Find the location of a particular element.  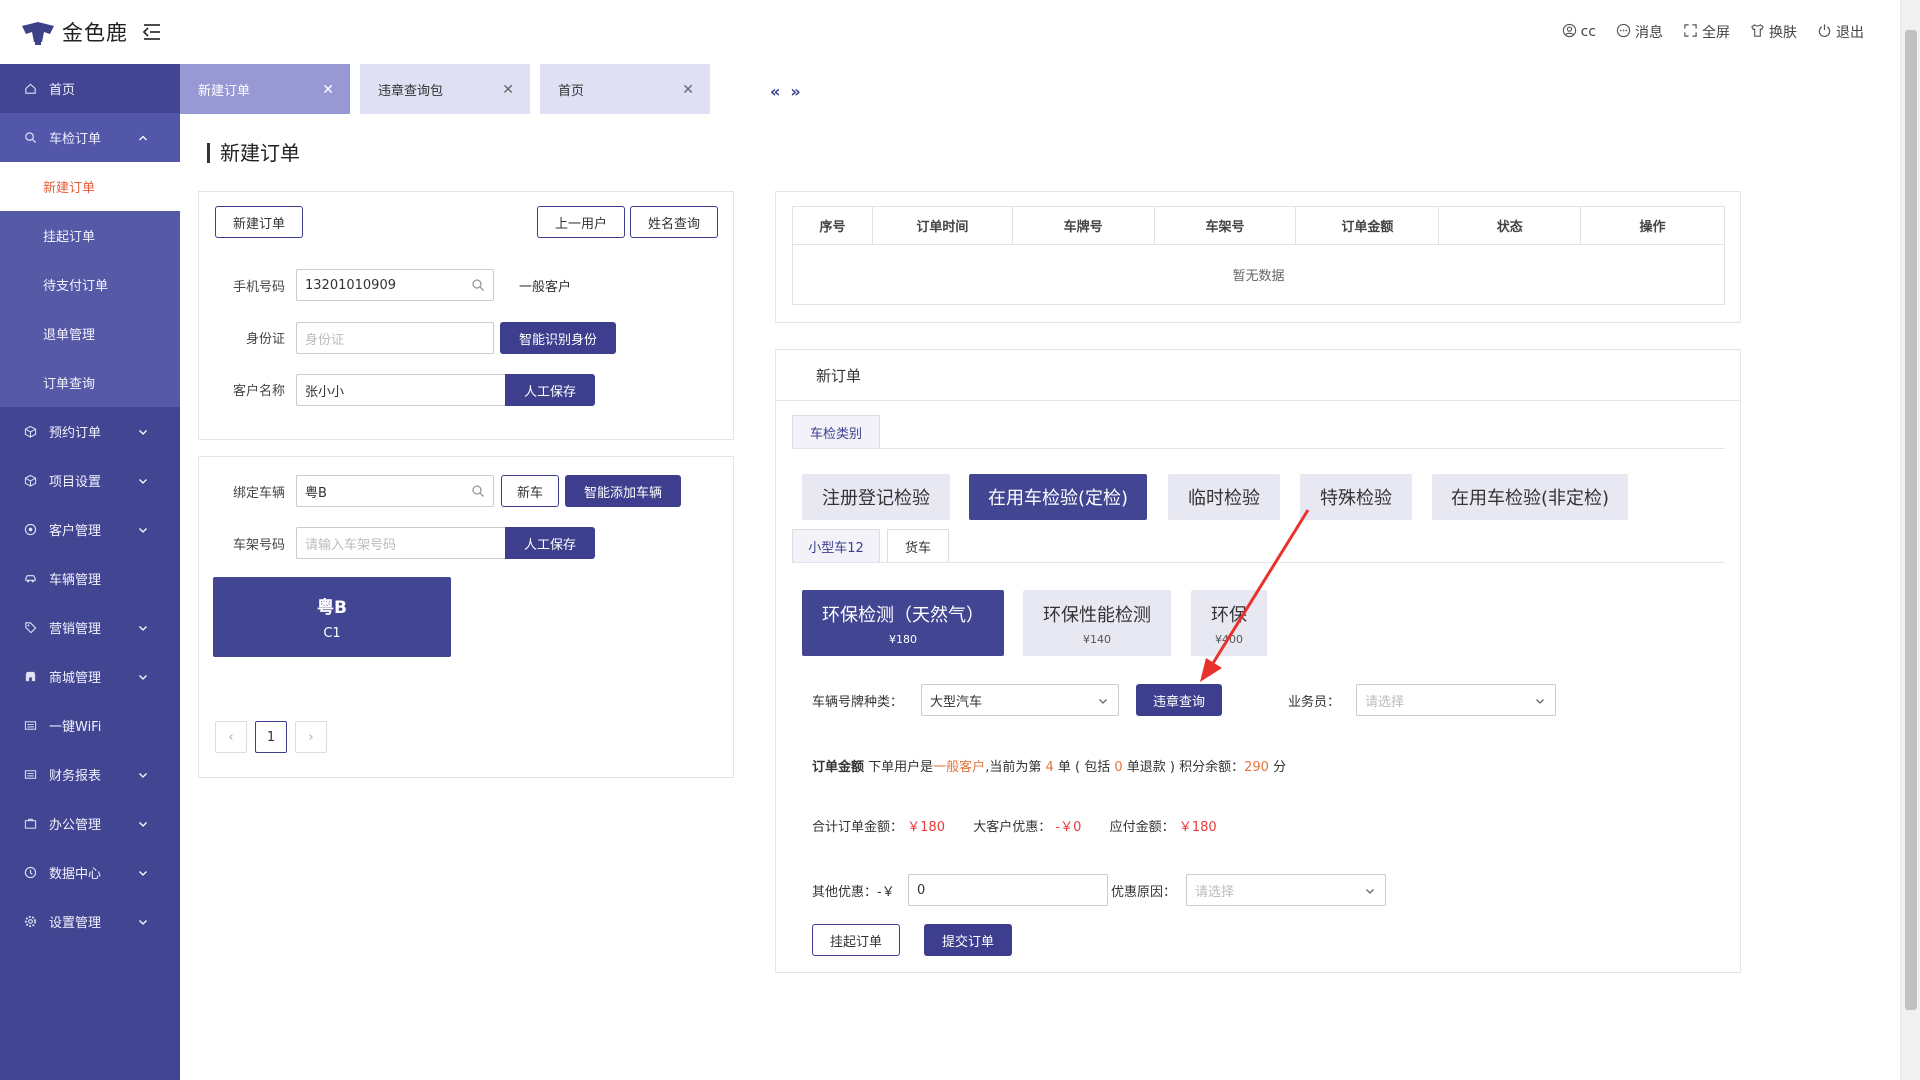

table-header-row: 序号 订单时间 车牌号 车架号 订单金额 状态 操作 is located at coordinates (1258, 225).